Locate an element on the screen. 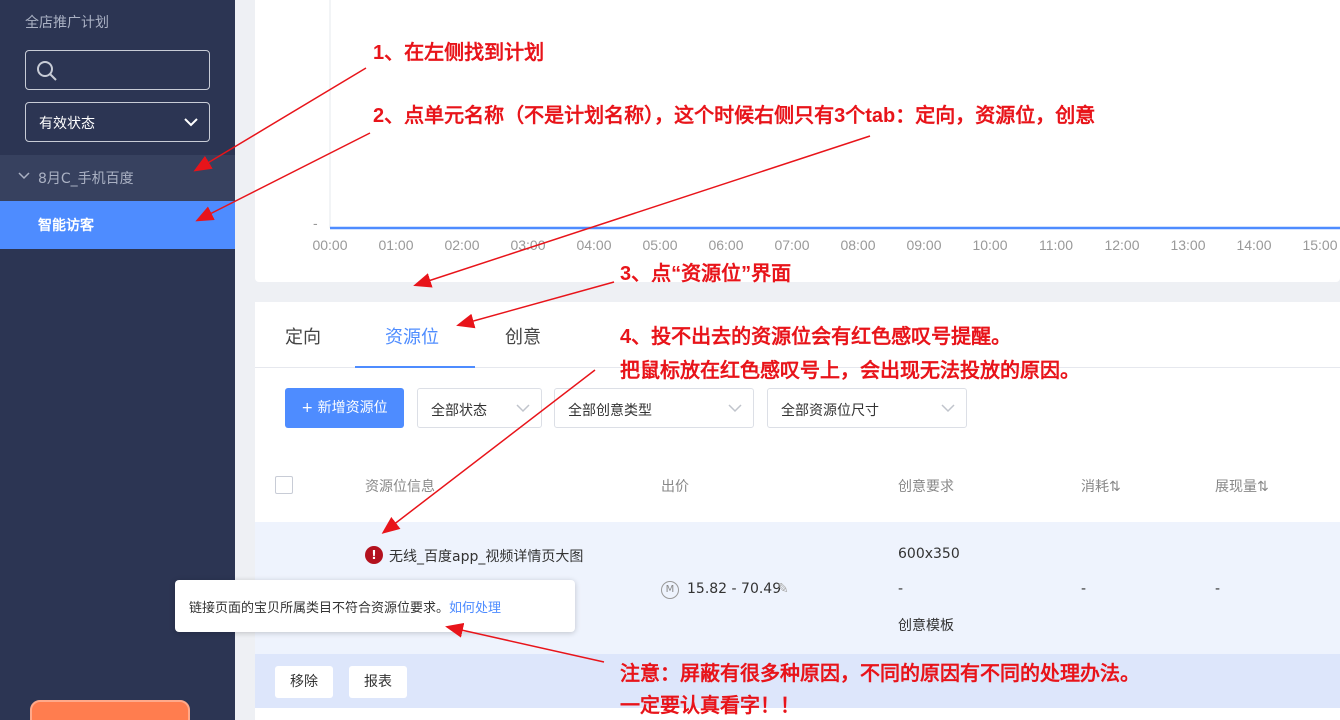 This screenshot has height=720, width=1340. arrow-note is located at coordinates (525, 642).